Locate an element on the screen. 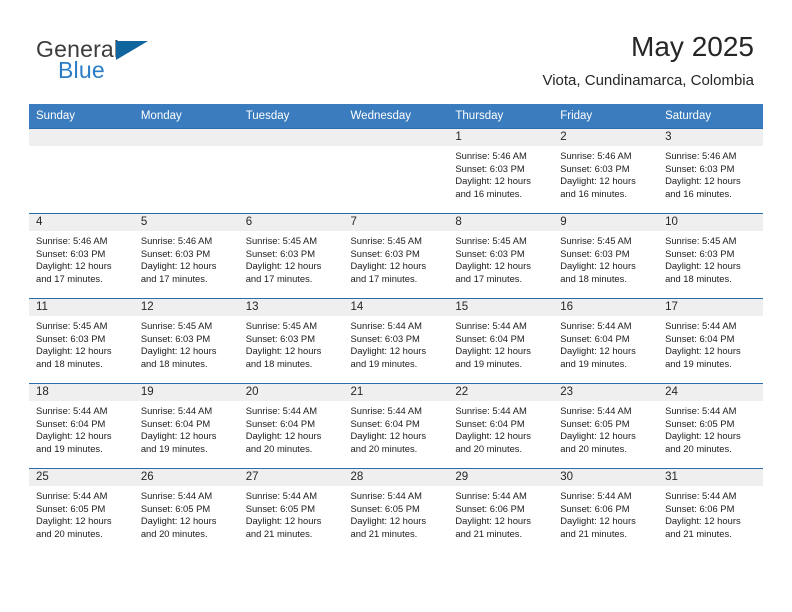  day-number: 1 is located at coordinates (501, 137).